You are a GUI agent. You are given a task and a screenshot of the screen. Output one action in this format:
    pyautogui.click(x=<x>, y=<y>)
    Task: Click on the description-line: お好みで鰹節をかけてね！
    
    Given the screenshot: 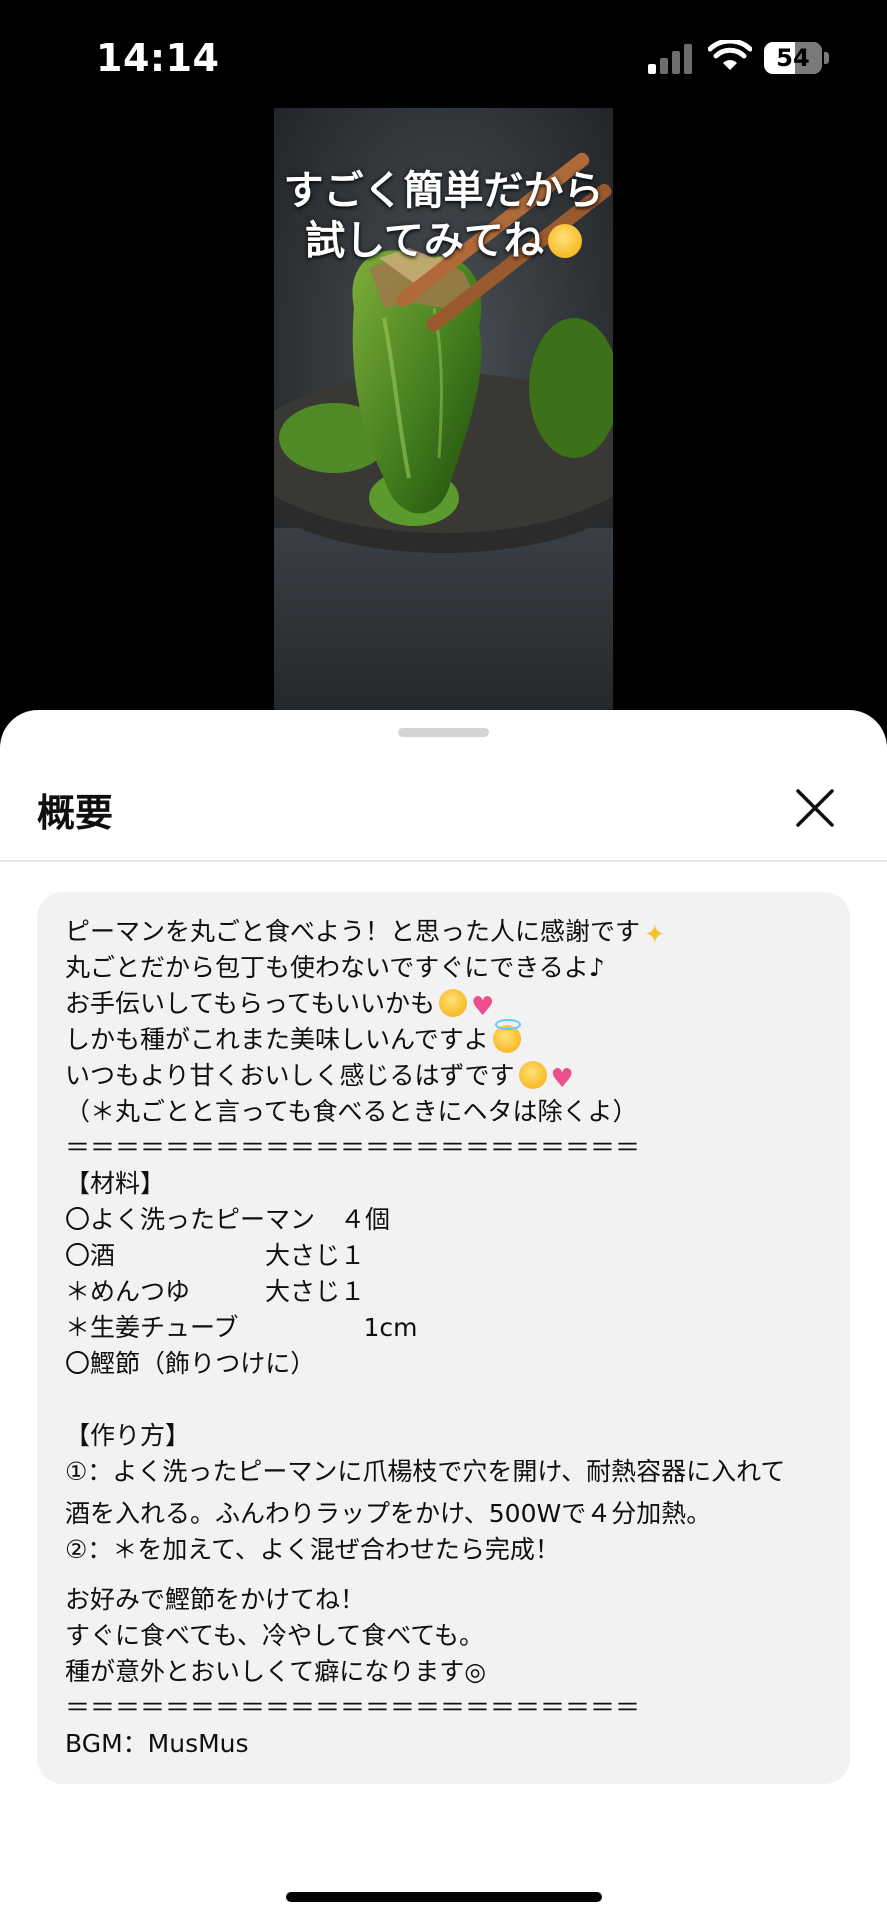 What is the action you would take?
    pyautogui.click(x=215, y=1599)
    